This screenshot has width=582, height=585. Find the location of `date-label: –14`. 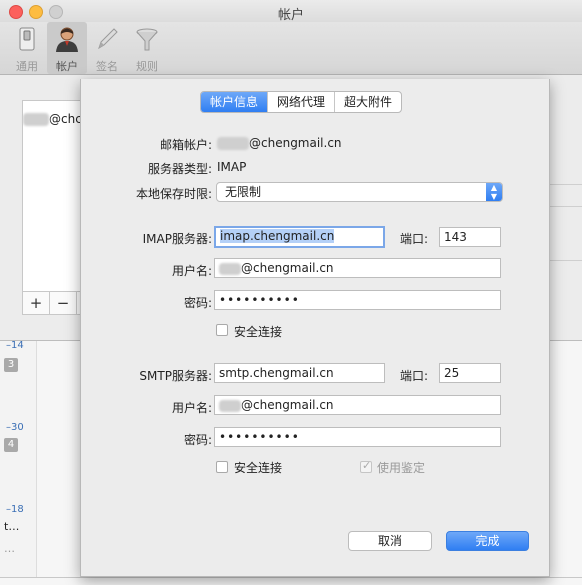

date-label: –14 is located at coordinates (15, 345).